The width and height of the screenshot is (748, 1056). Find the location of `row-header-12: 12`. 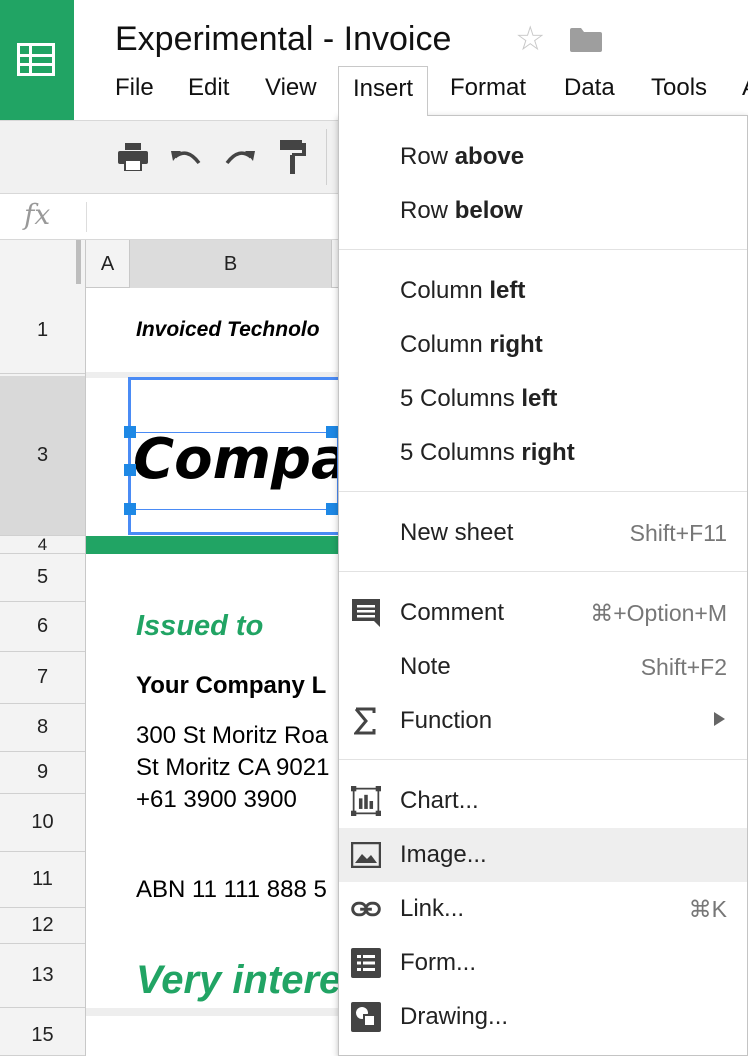

row-header-12: 12 is located at coordinates (42, 926).